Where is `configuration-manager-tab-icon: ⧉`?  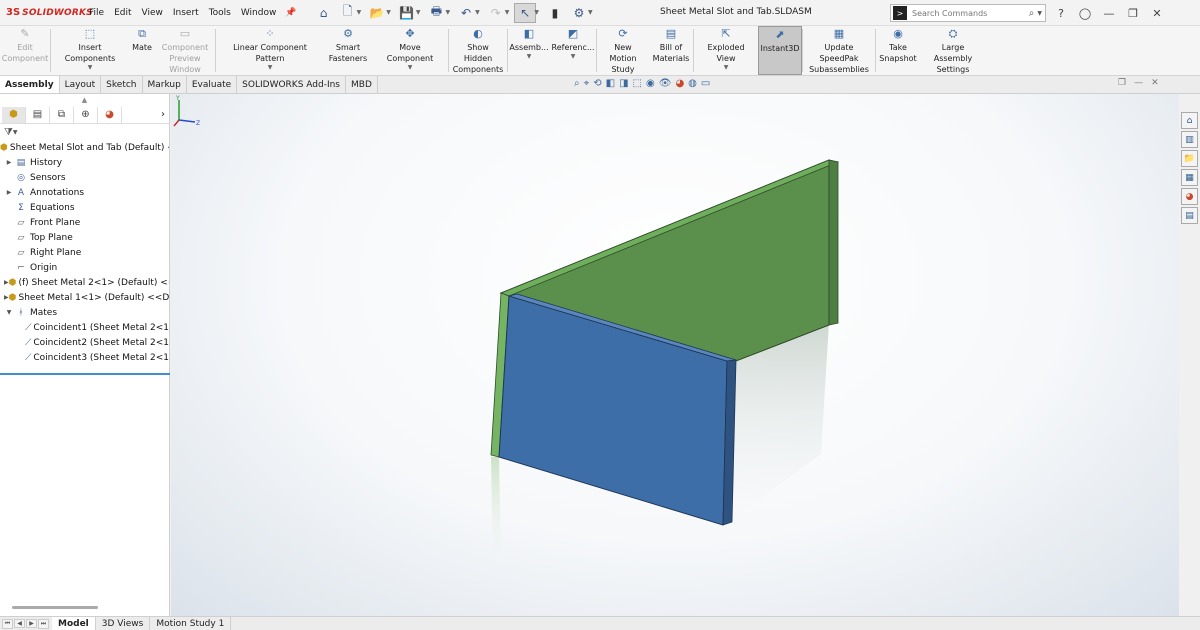
configuration-manager-tab-icon: ⧉ is located at coordinates (62, 114).